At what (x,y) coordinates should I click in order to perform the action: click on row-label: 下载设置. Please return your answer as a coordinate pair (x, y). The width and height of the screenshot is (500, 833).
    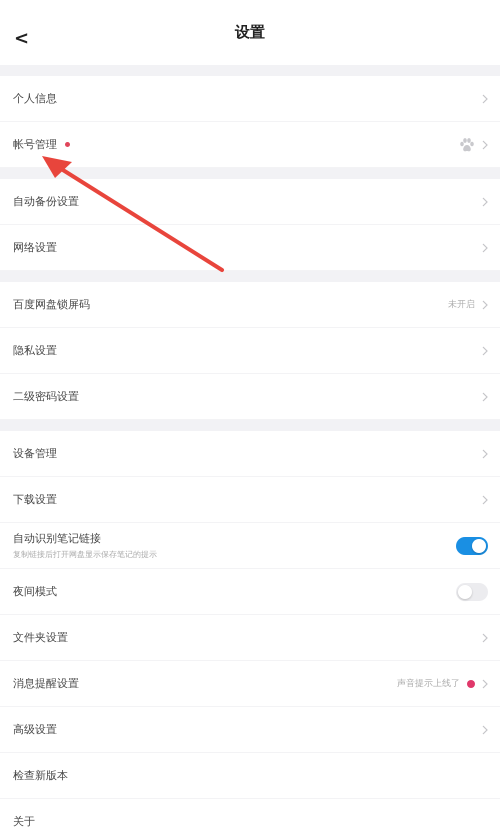
    Looking at the image, I should click on (35, 499).